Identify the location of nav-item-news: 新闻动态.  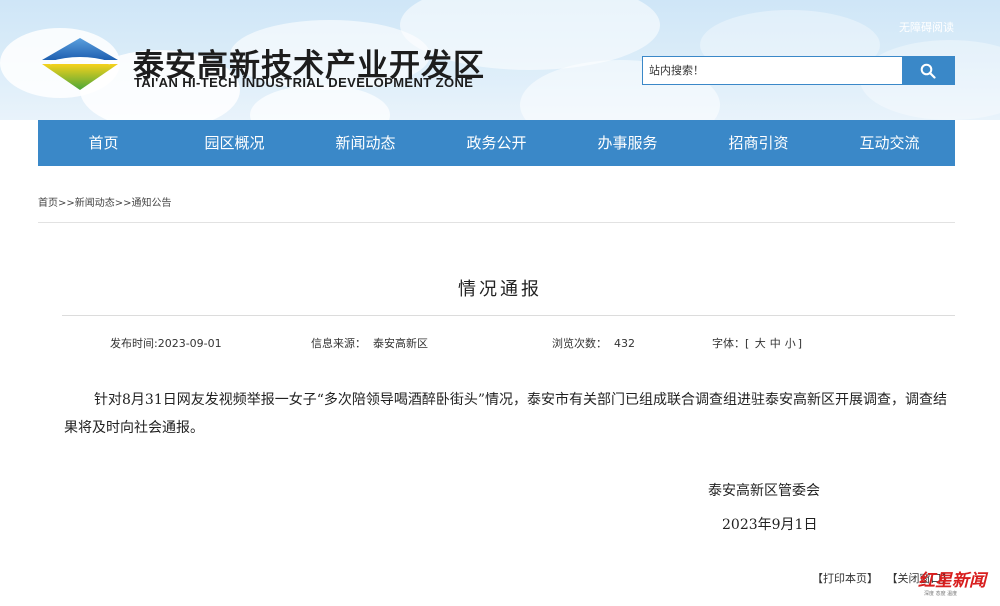
(365, 143).